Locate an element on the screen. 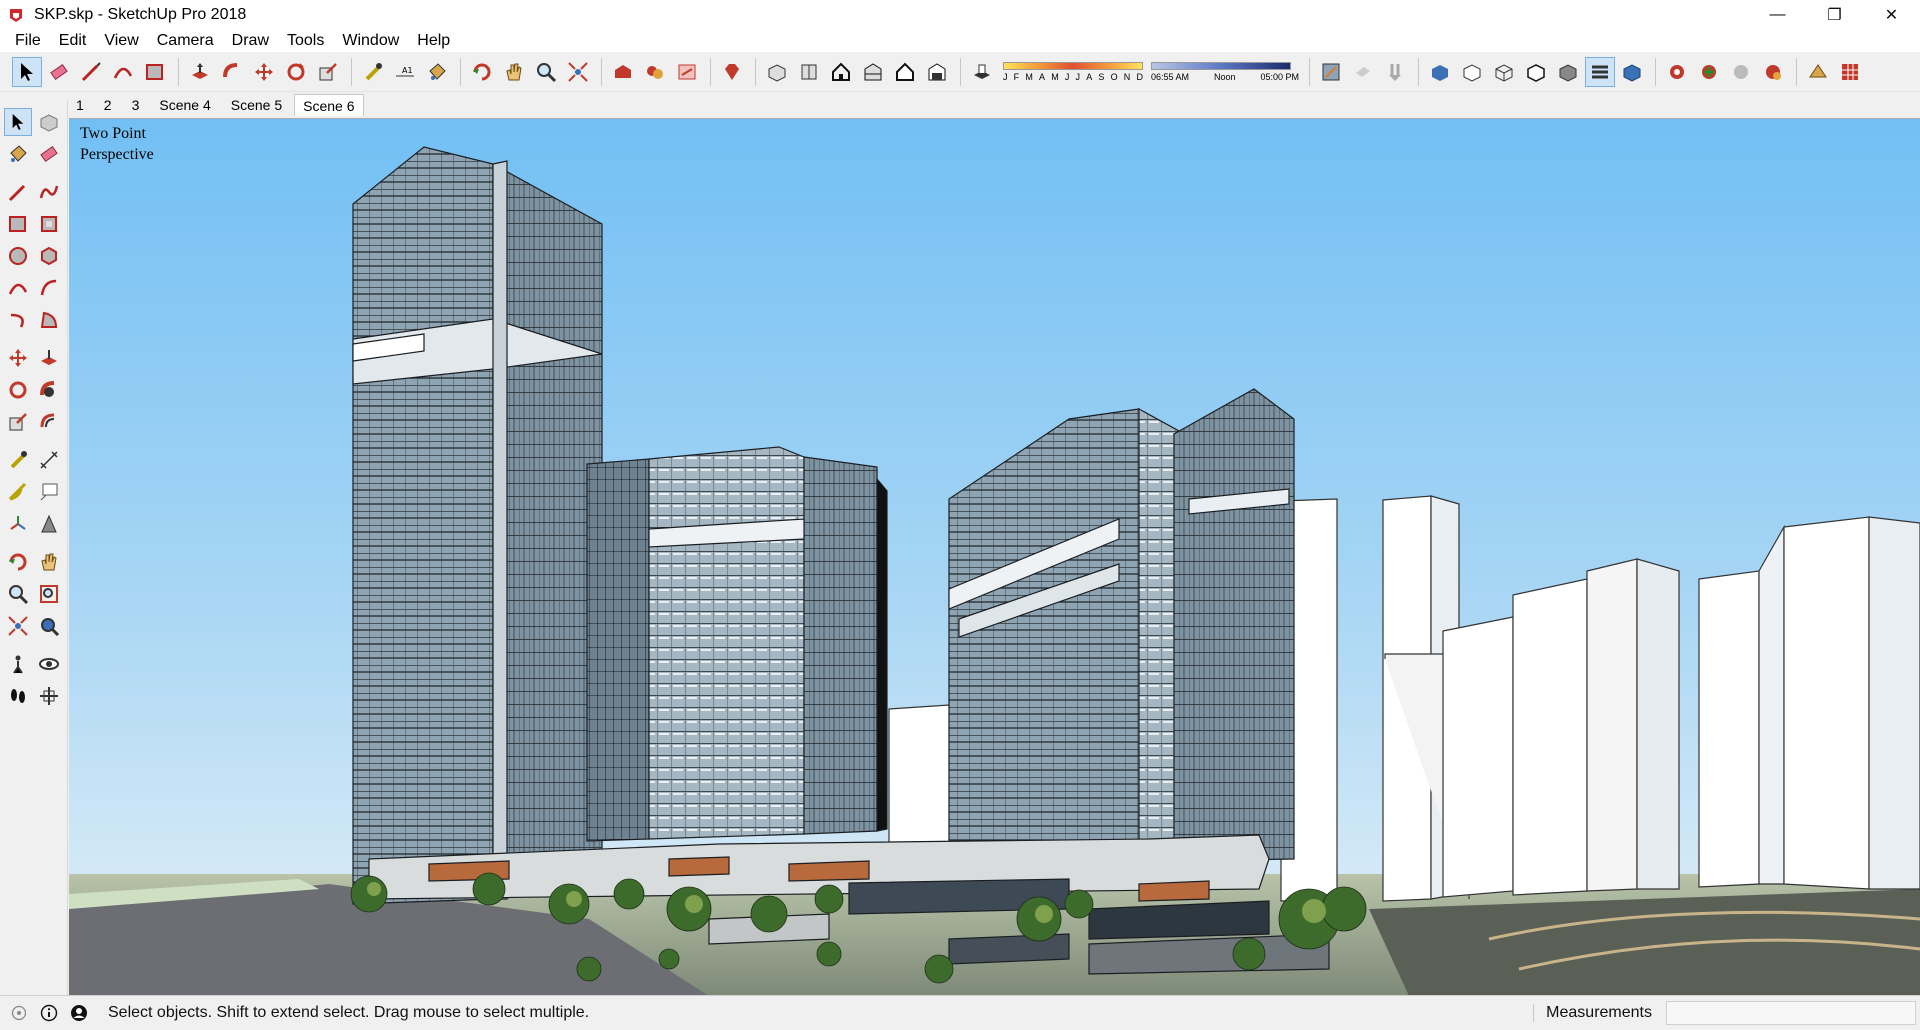 The width and height of the screenshot is (1920, 1030). menu-draw: Draw is located at coordinates (250, 41).